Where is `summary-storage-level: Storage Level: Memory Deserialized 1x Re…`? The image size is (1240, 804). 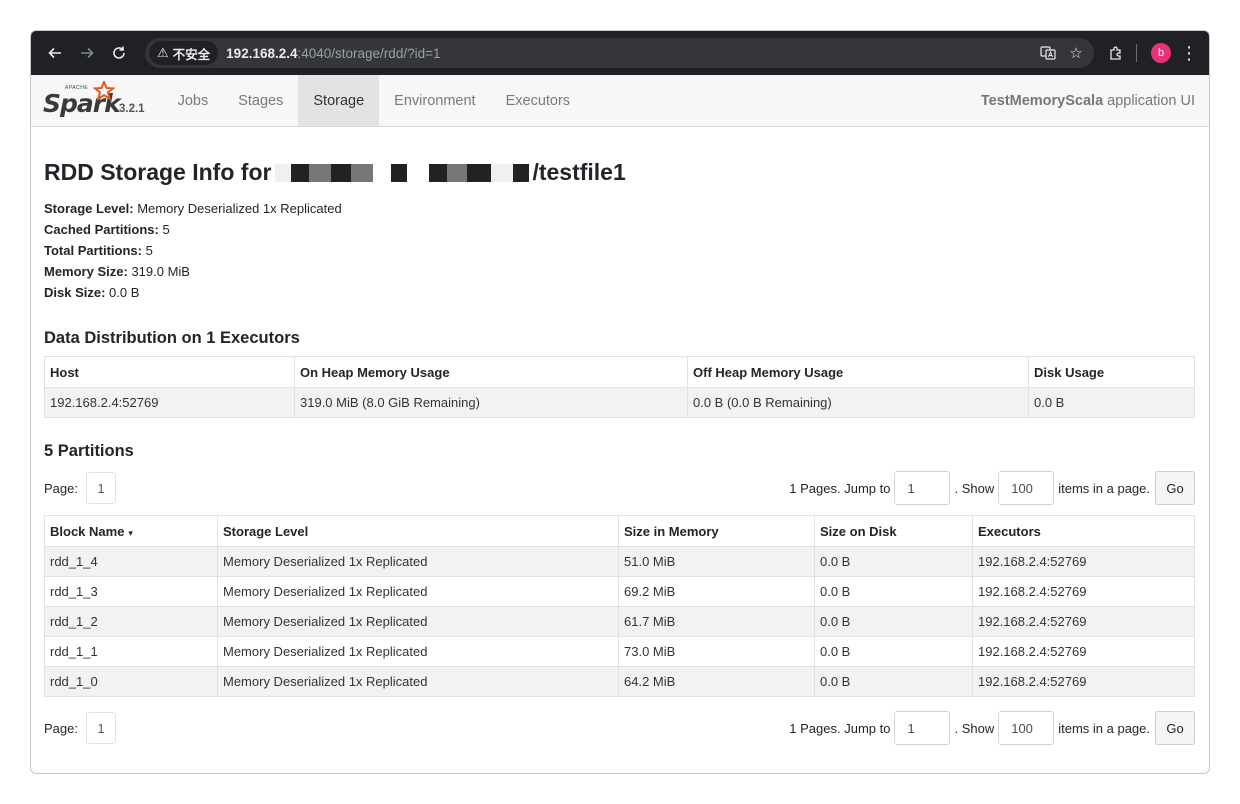
summary-storage-level: Storage Level: Memory Deserialized 1x Re… is located at coordinates (193, 208).